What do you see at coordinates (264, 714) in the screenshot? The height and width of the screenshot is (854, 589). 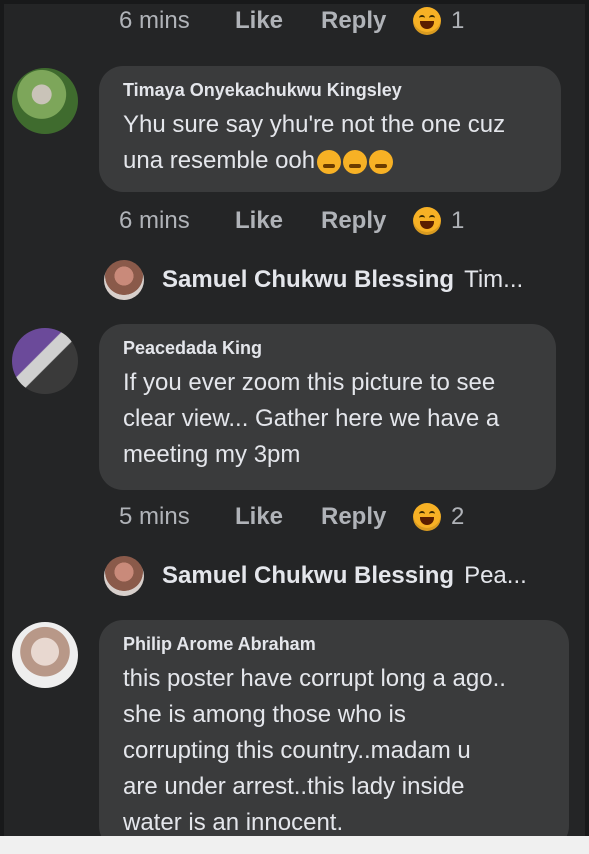 I see `comment-text-line: she is among those who is` at bounding box center [264, 714].